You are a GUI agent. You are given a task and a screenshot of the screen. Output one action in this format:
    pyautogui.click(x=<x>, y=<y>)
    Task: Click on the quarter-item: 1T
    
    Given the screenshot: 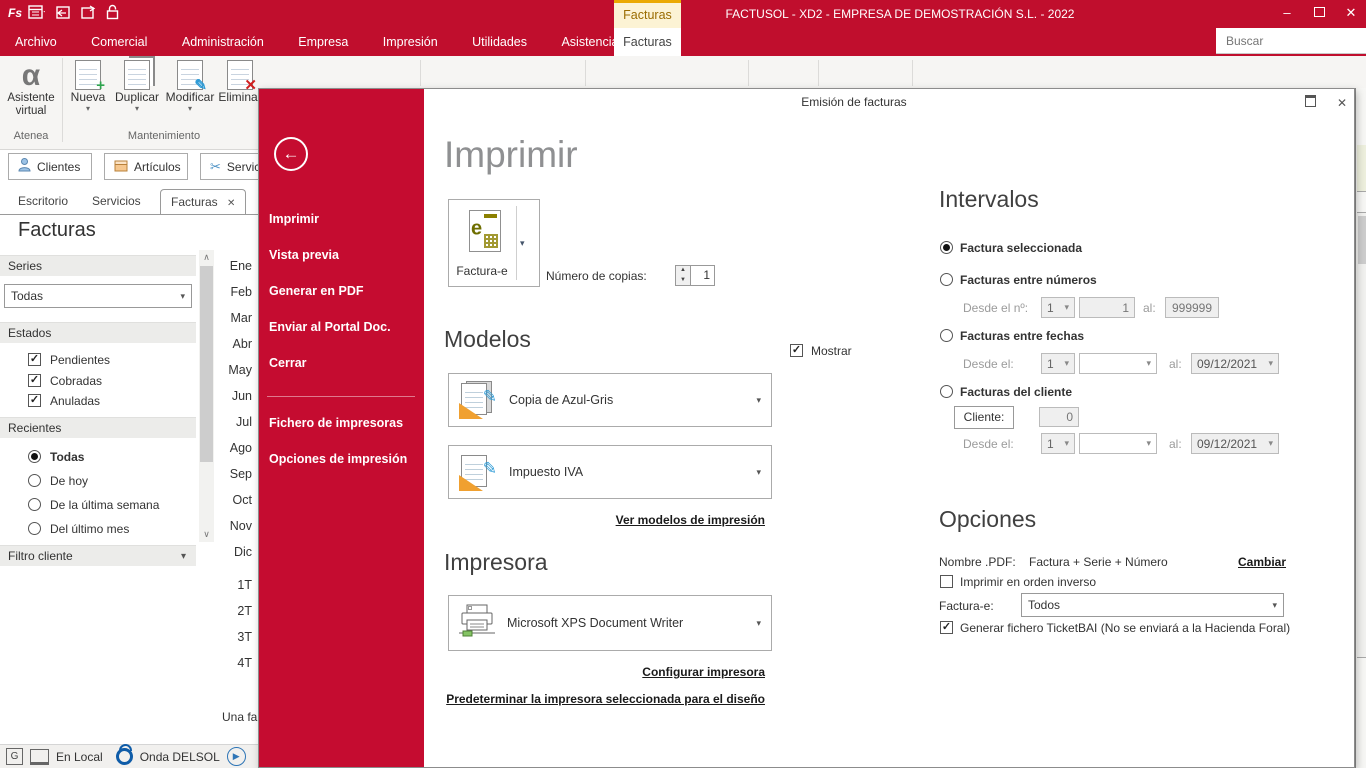 What is the action you would take?
    pyautogui.click(x=234, y=585)
    